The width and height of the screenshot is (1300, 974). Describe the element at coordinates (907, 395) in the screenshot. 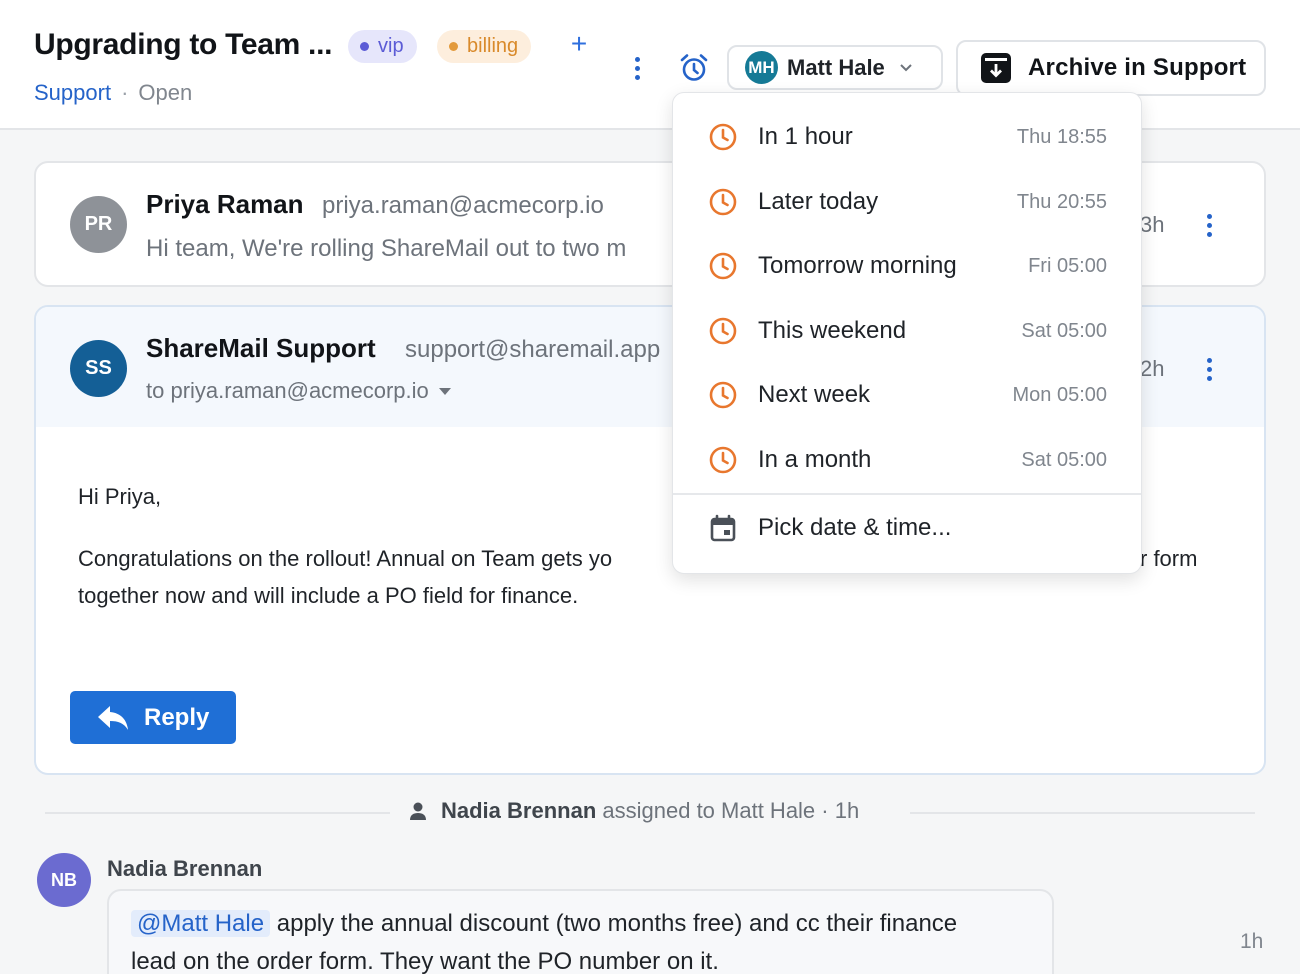

I see `snooze-option-next-week: Next week Mon 05:00` at that location.